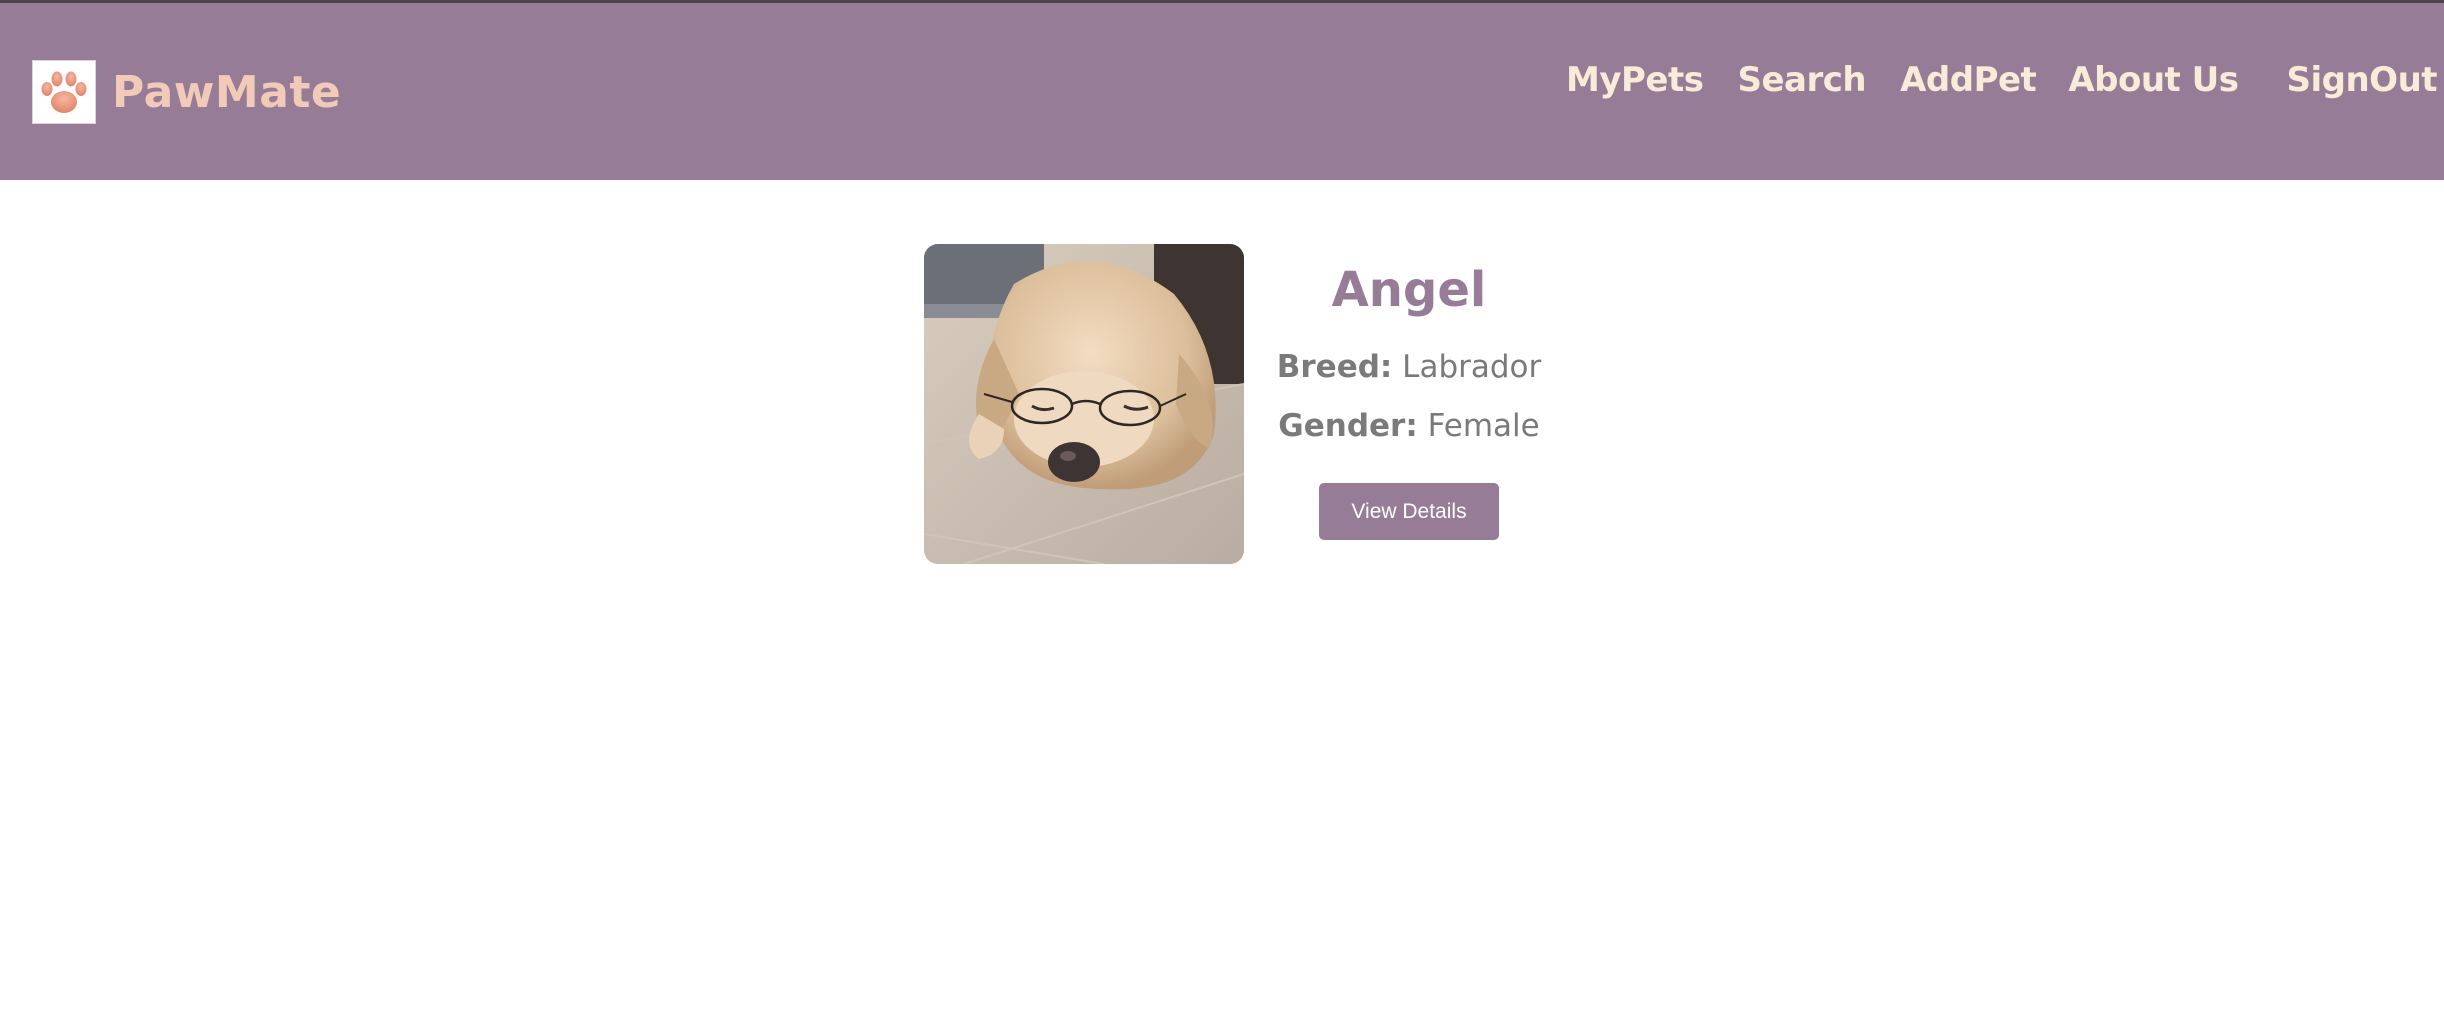  I want to click on brand-name: PawMate, so click(227, 92).